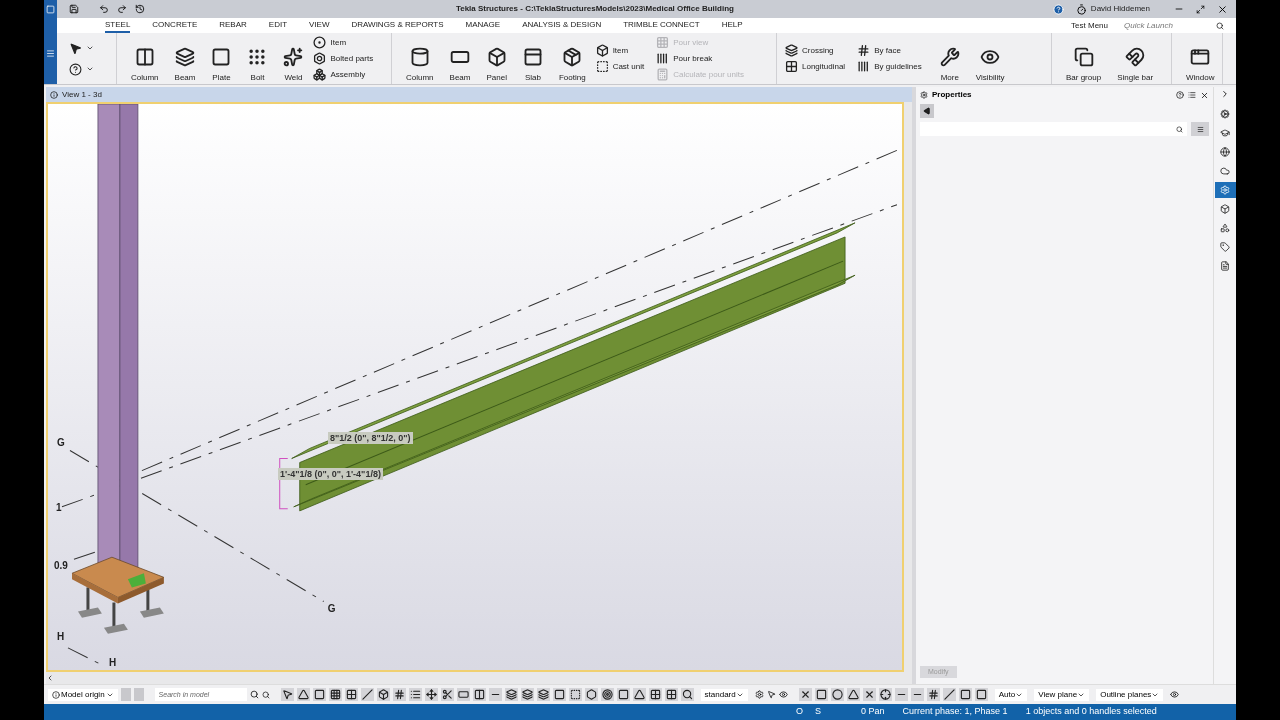 This screenshot has width=1280, height=720. Describe the element at coordinates (1200, 58) in the screenshot. I see `ribbon-button: Window` at that location.